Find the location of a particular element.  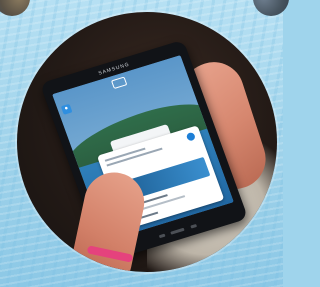

back-button is located at coordinates (162, 236).